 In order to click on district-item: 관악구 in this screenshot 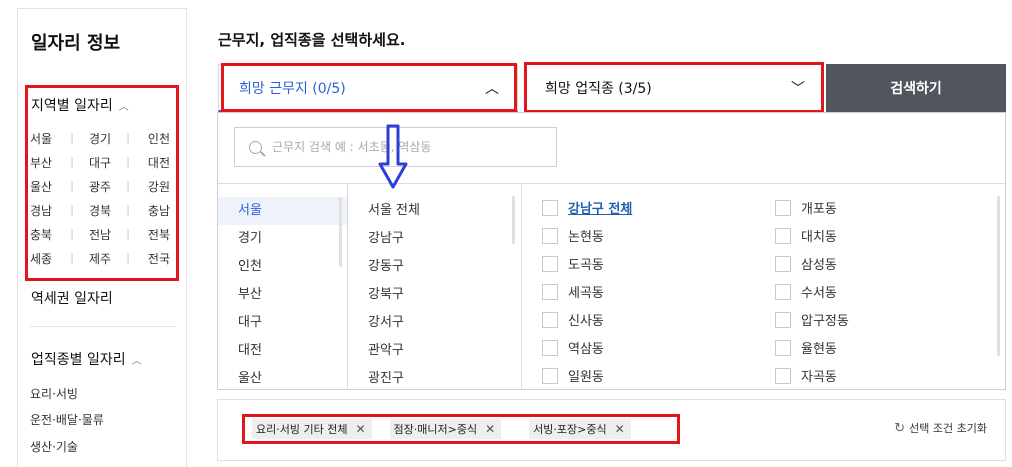, I will do `click(434, 351)`.